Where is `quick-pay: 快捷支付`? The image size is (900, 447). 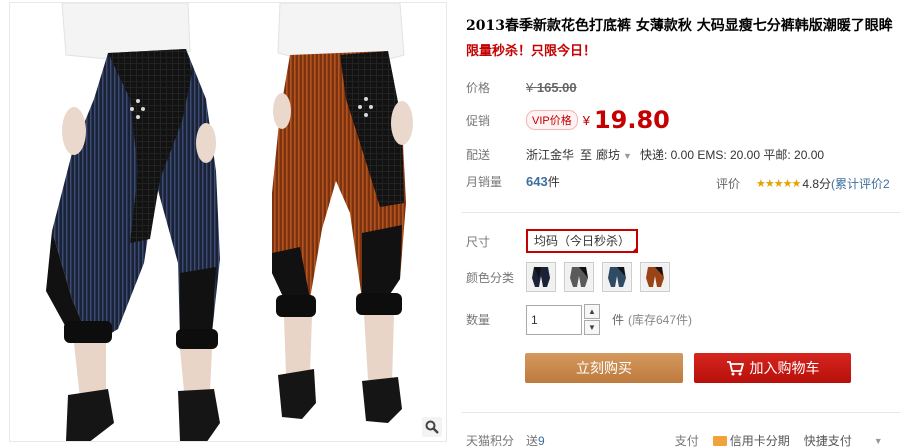 quick-pay: 快捷支付 is located at coordinates (828, 439).